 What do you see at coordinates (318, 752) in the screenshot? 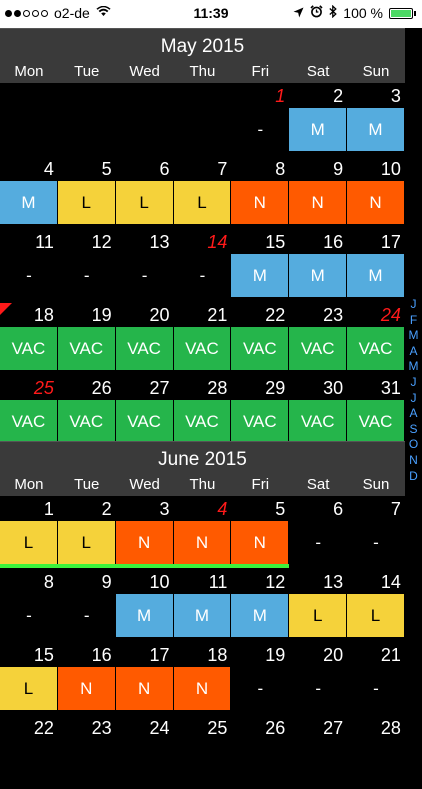
I see `day-cell: 27` at bounding box center [318, 752].